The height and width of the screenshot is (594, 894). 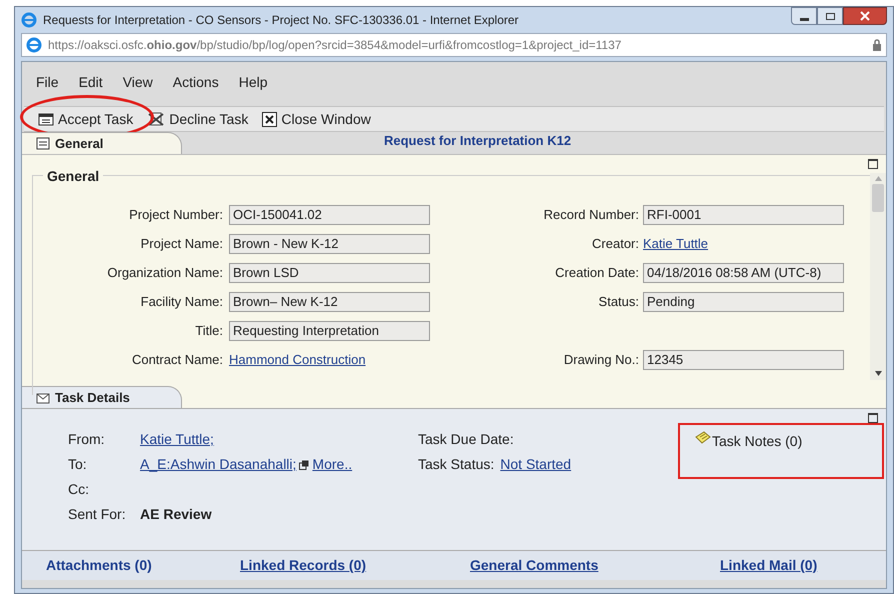 I want to click on cross-doc-icon, so click(x=156, y=119).